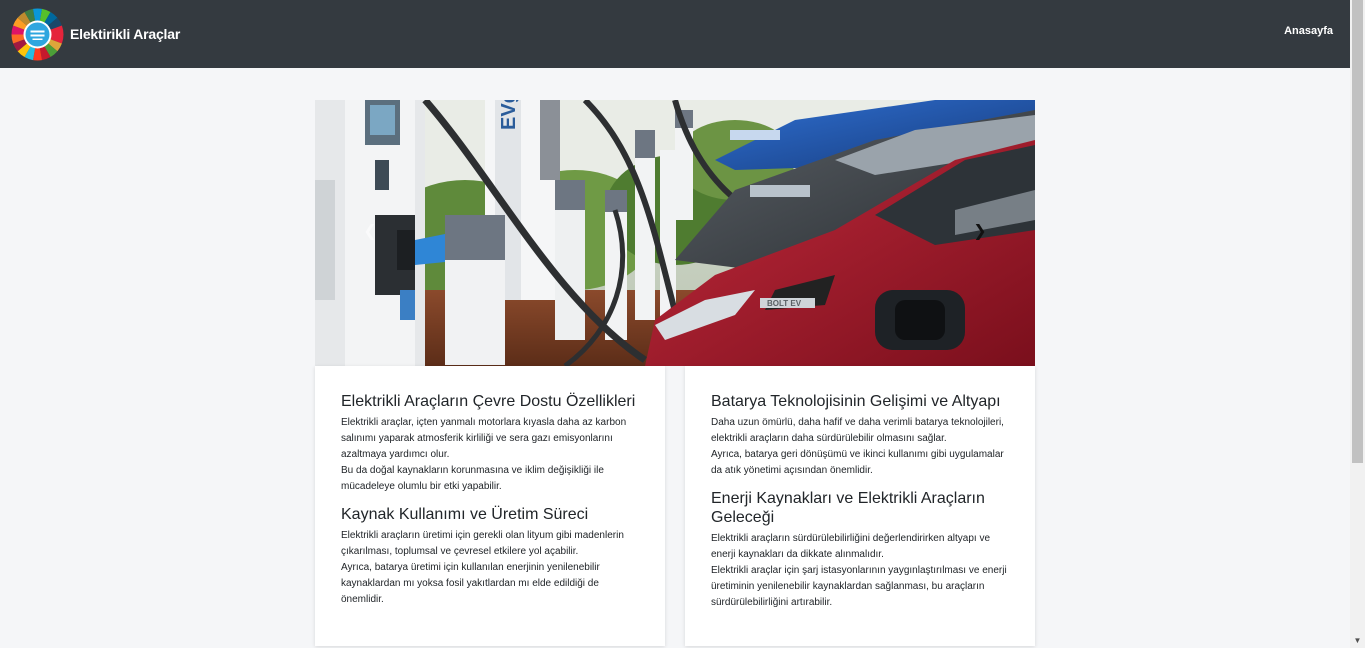 Image resolution: width=1365 pixels, height=648 pixels. I want to click on carousel-next-button: ❯, so click(980, 232).